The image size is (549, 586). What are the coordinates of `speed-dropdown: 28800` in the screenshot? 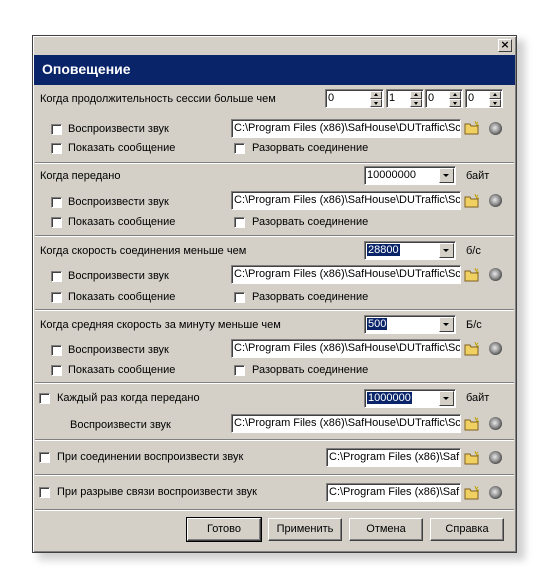 It's located at (410, 250).